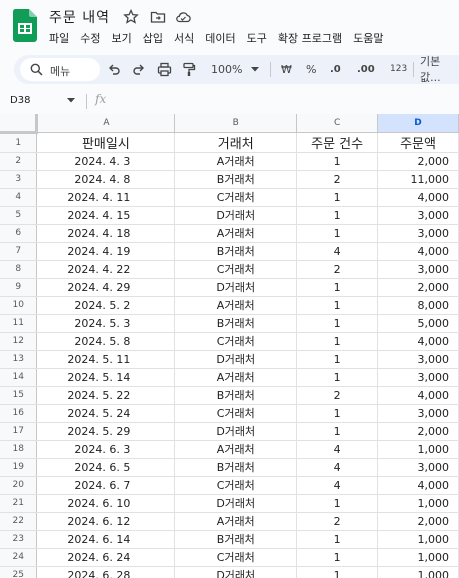  Describe the element at coordinates (106, 287) in the screenshot. I see `cell-date: 2024. 4. 29` at that location.